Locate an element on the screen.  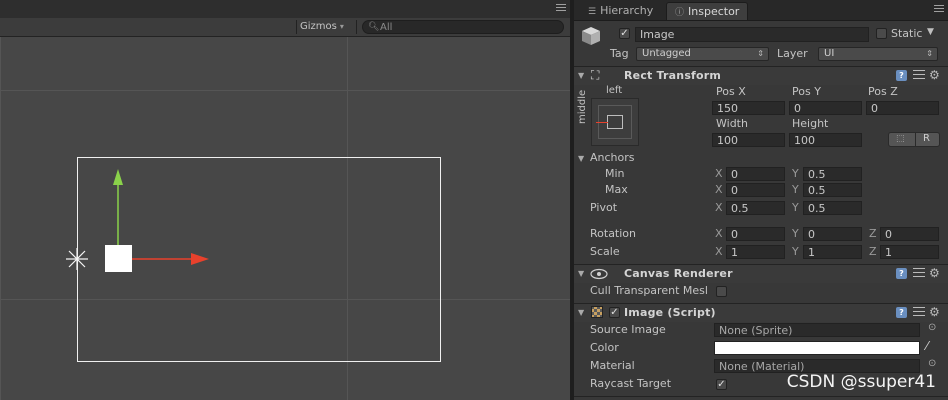
search-icon: 🔍︎ is located at coordinates (374, 27).